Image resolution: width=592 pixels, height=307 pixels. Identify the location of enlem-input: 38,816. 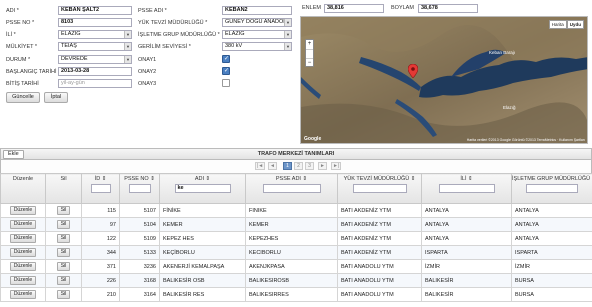
(354, 8).